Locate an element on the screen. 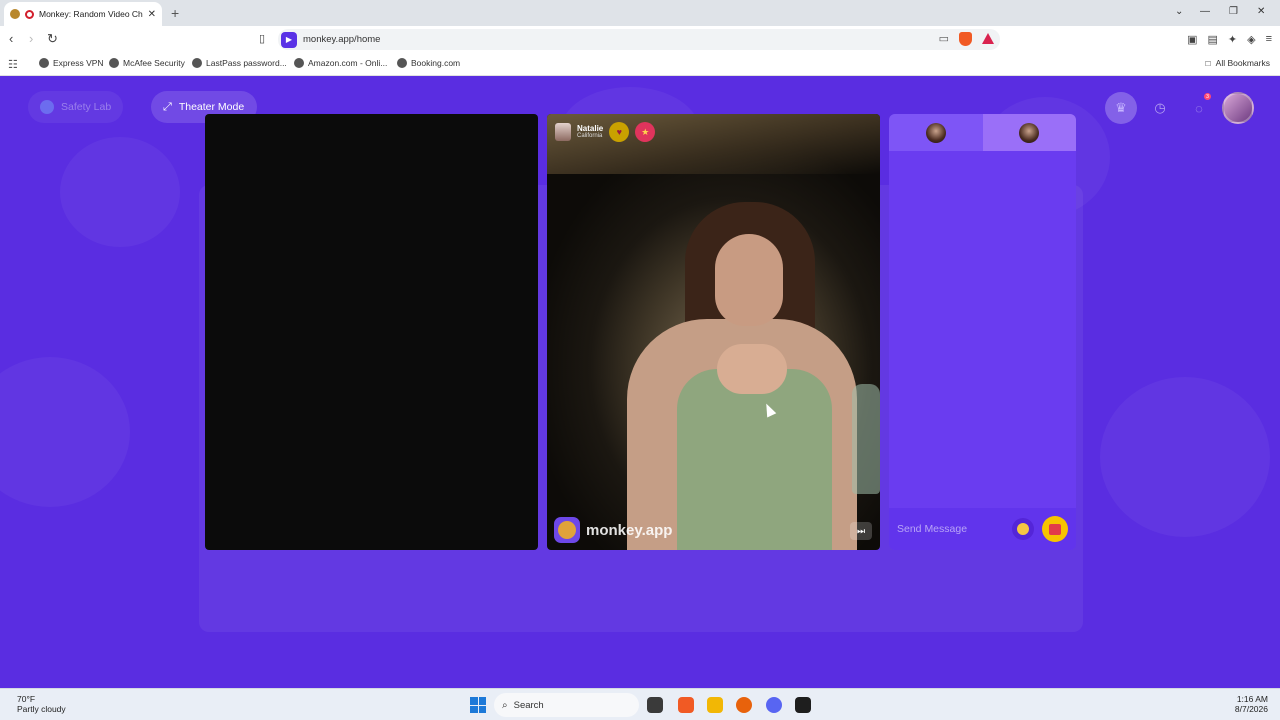 The image size is (1280, 720). caller-avatar is located at coordinates (563, 132).